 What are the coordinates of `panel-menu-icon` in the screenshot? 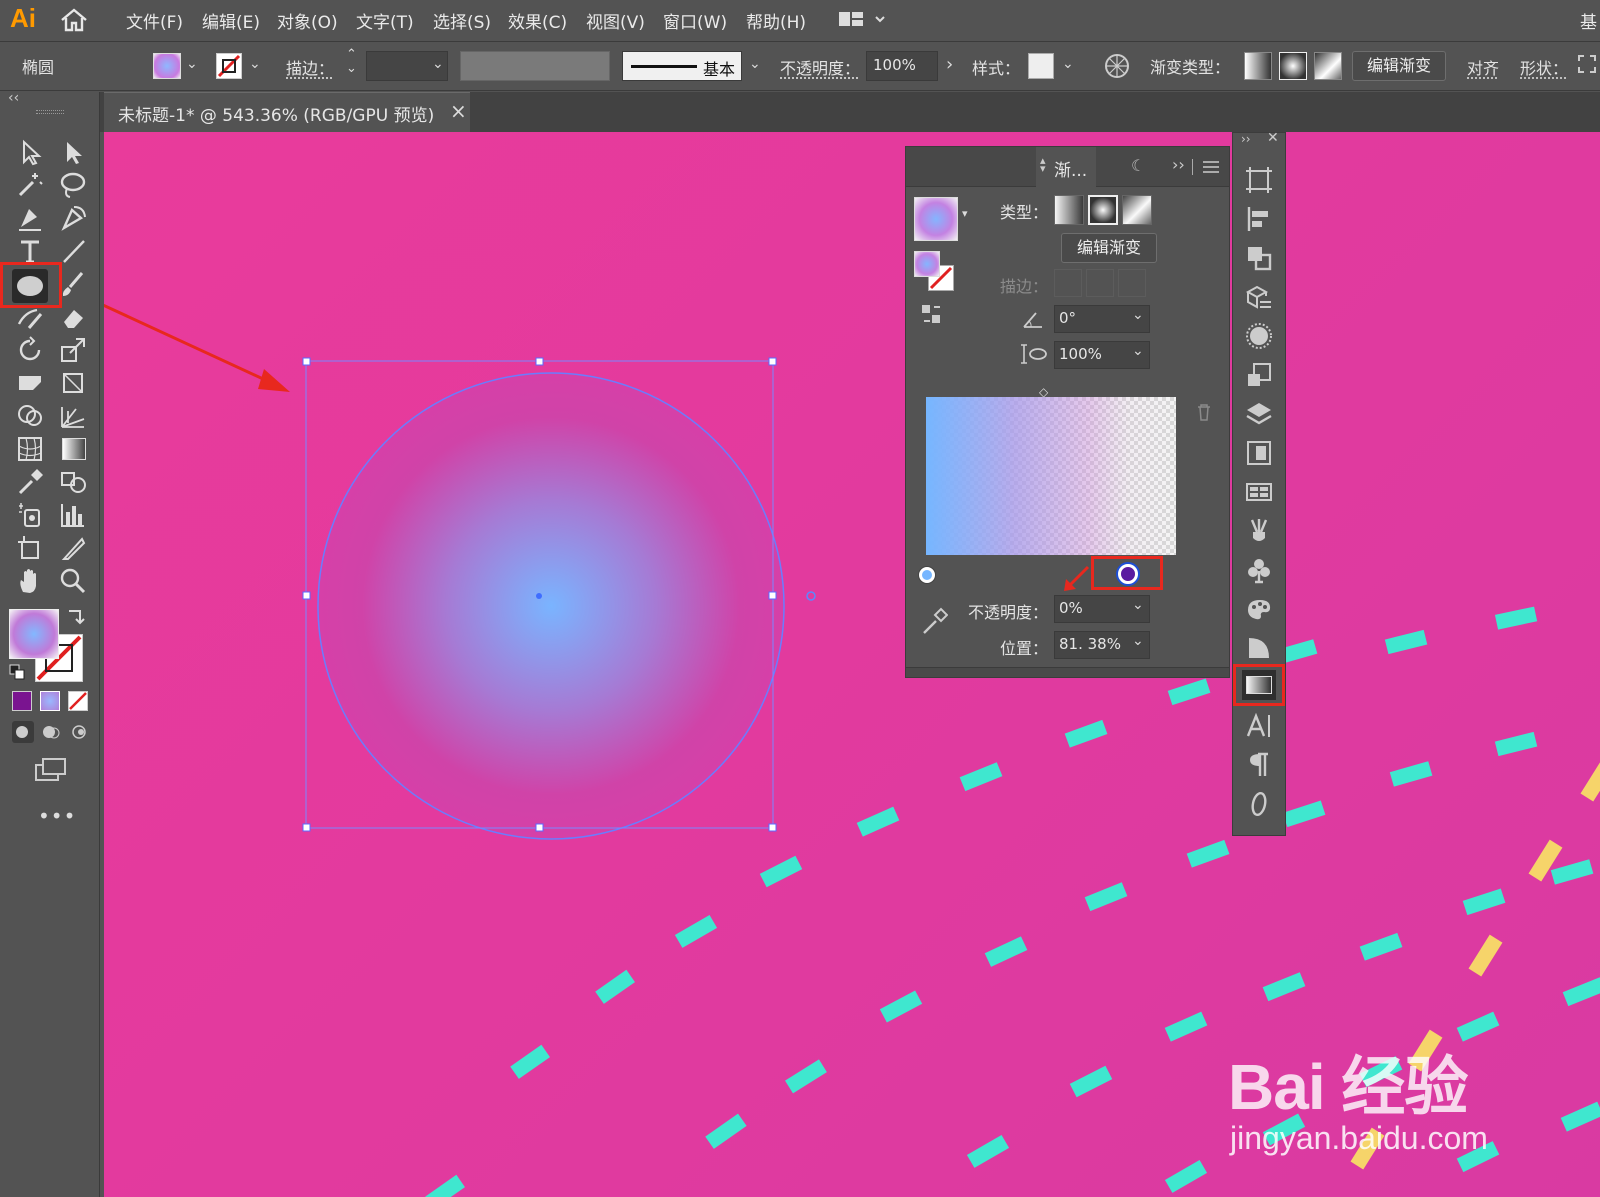 It's located at (1211, 167).